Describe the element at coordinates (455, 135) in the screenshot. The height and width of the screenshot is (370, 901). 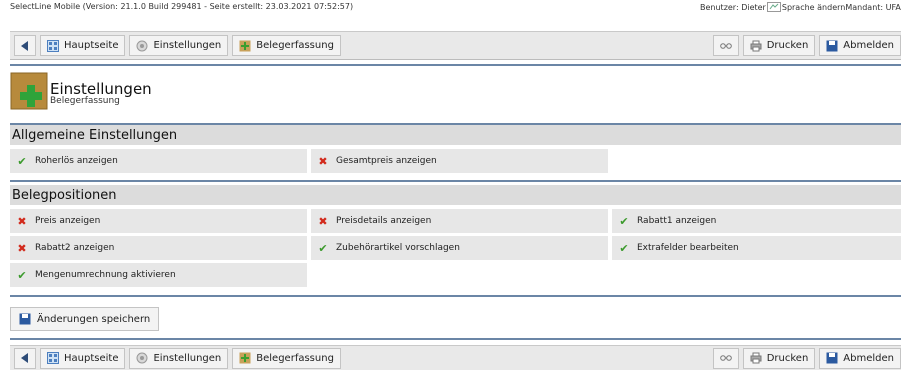
I see `section-general-title: Allgemeine Einstellungen` at that location.